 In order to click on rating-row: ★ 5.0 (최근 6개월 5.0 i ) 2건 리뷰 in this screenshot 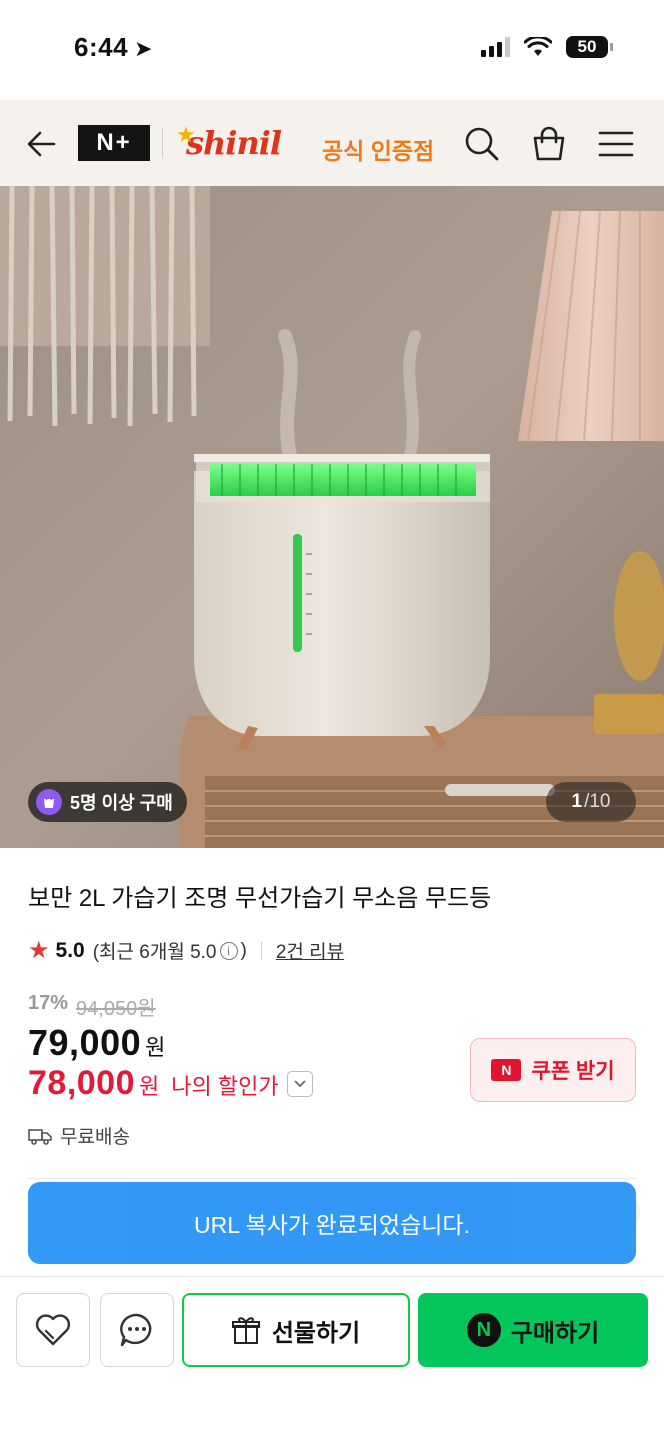, I will do `click(186, 950)`.